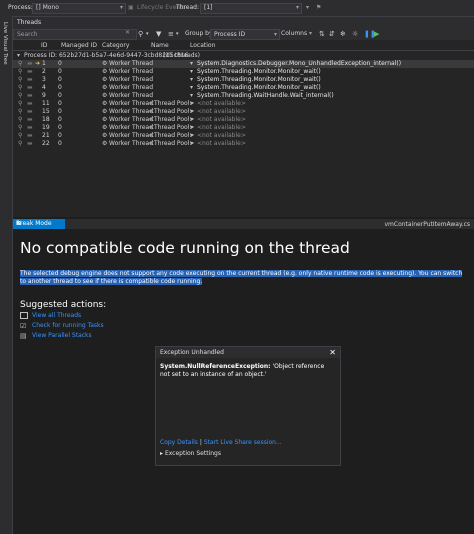 The width and height of the screenshot is (474, 534). What do you see at coordinates (171, 34) in the screenshot?
I see `filter-options-icon: ≡` at bounding box center [171, 34].